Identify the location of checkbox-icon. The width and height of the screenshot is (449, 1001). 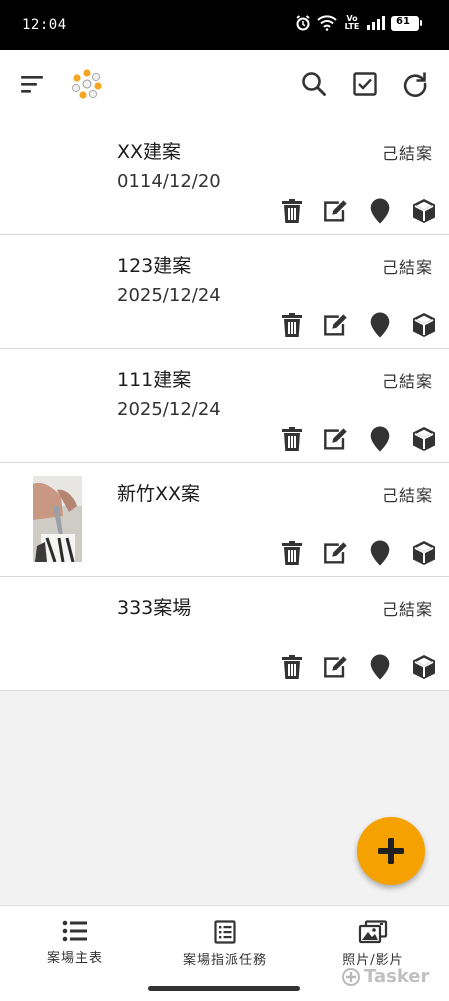
(365, 84).